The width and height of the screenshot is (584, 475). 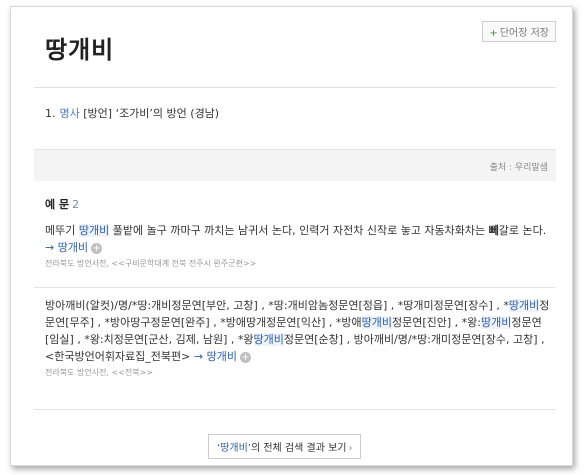 What do you see at coordinates (298, 448) in the screenshot?
I see `view-all-results-label: 의 전체 검색 결과 보기` at bounding box center [298, 448].